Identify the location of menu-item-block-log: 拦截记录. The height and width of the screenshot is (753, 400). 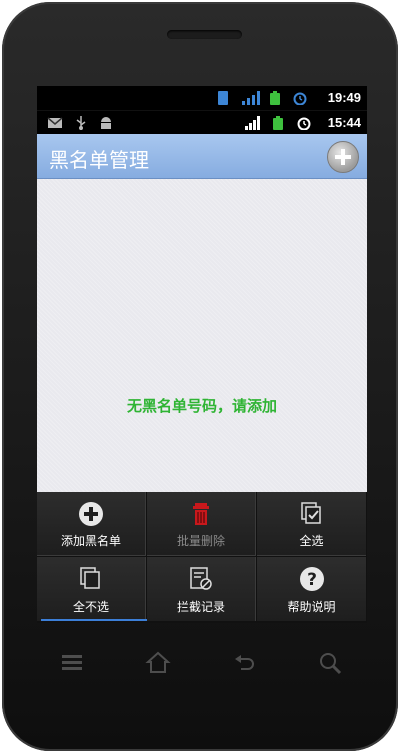
(201, 589).